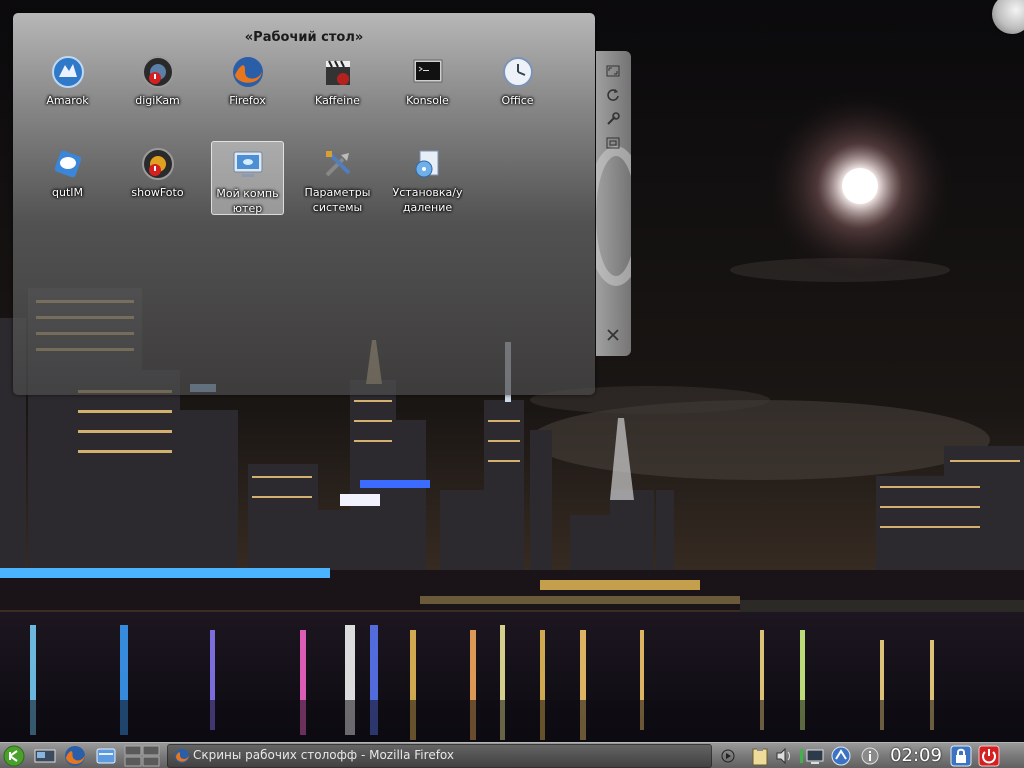 This screenshot has height=768, width=1024. Describe the element at coordinates (304, 37) in the screenshot. I see `folder-view-title: «Рабочий стол»` at that location.